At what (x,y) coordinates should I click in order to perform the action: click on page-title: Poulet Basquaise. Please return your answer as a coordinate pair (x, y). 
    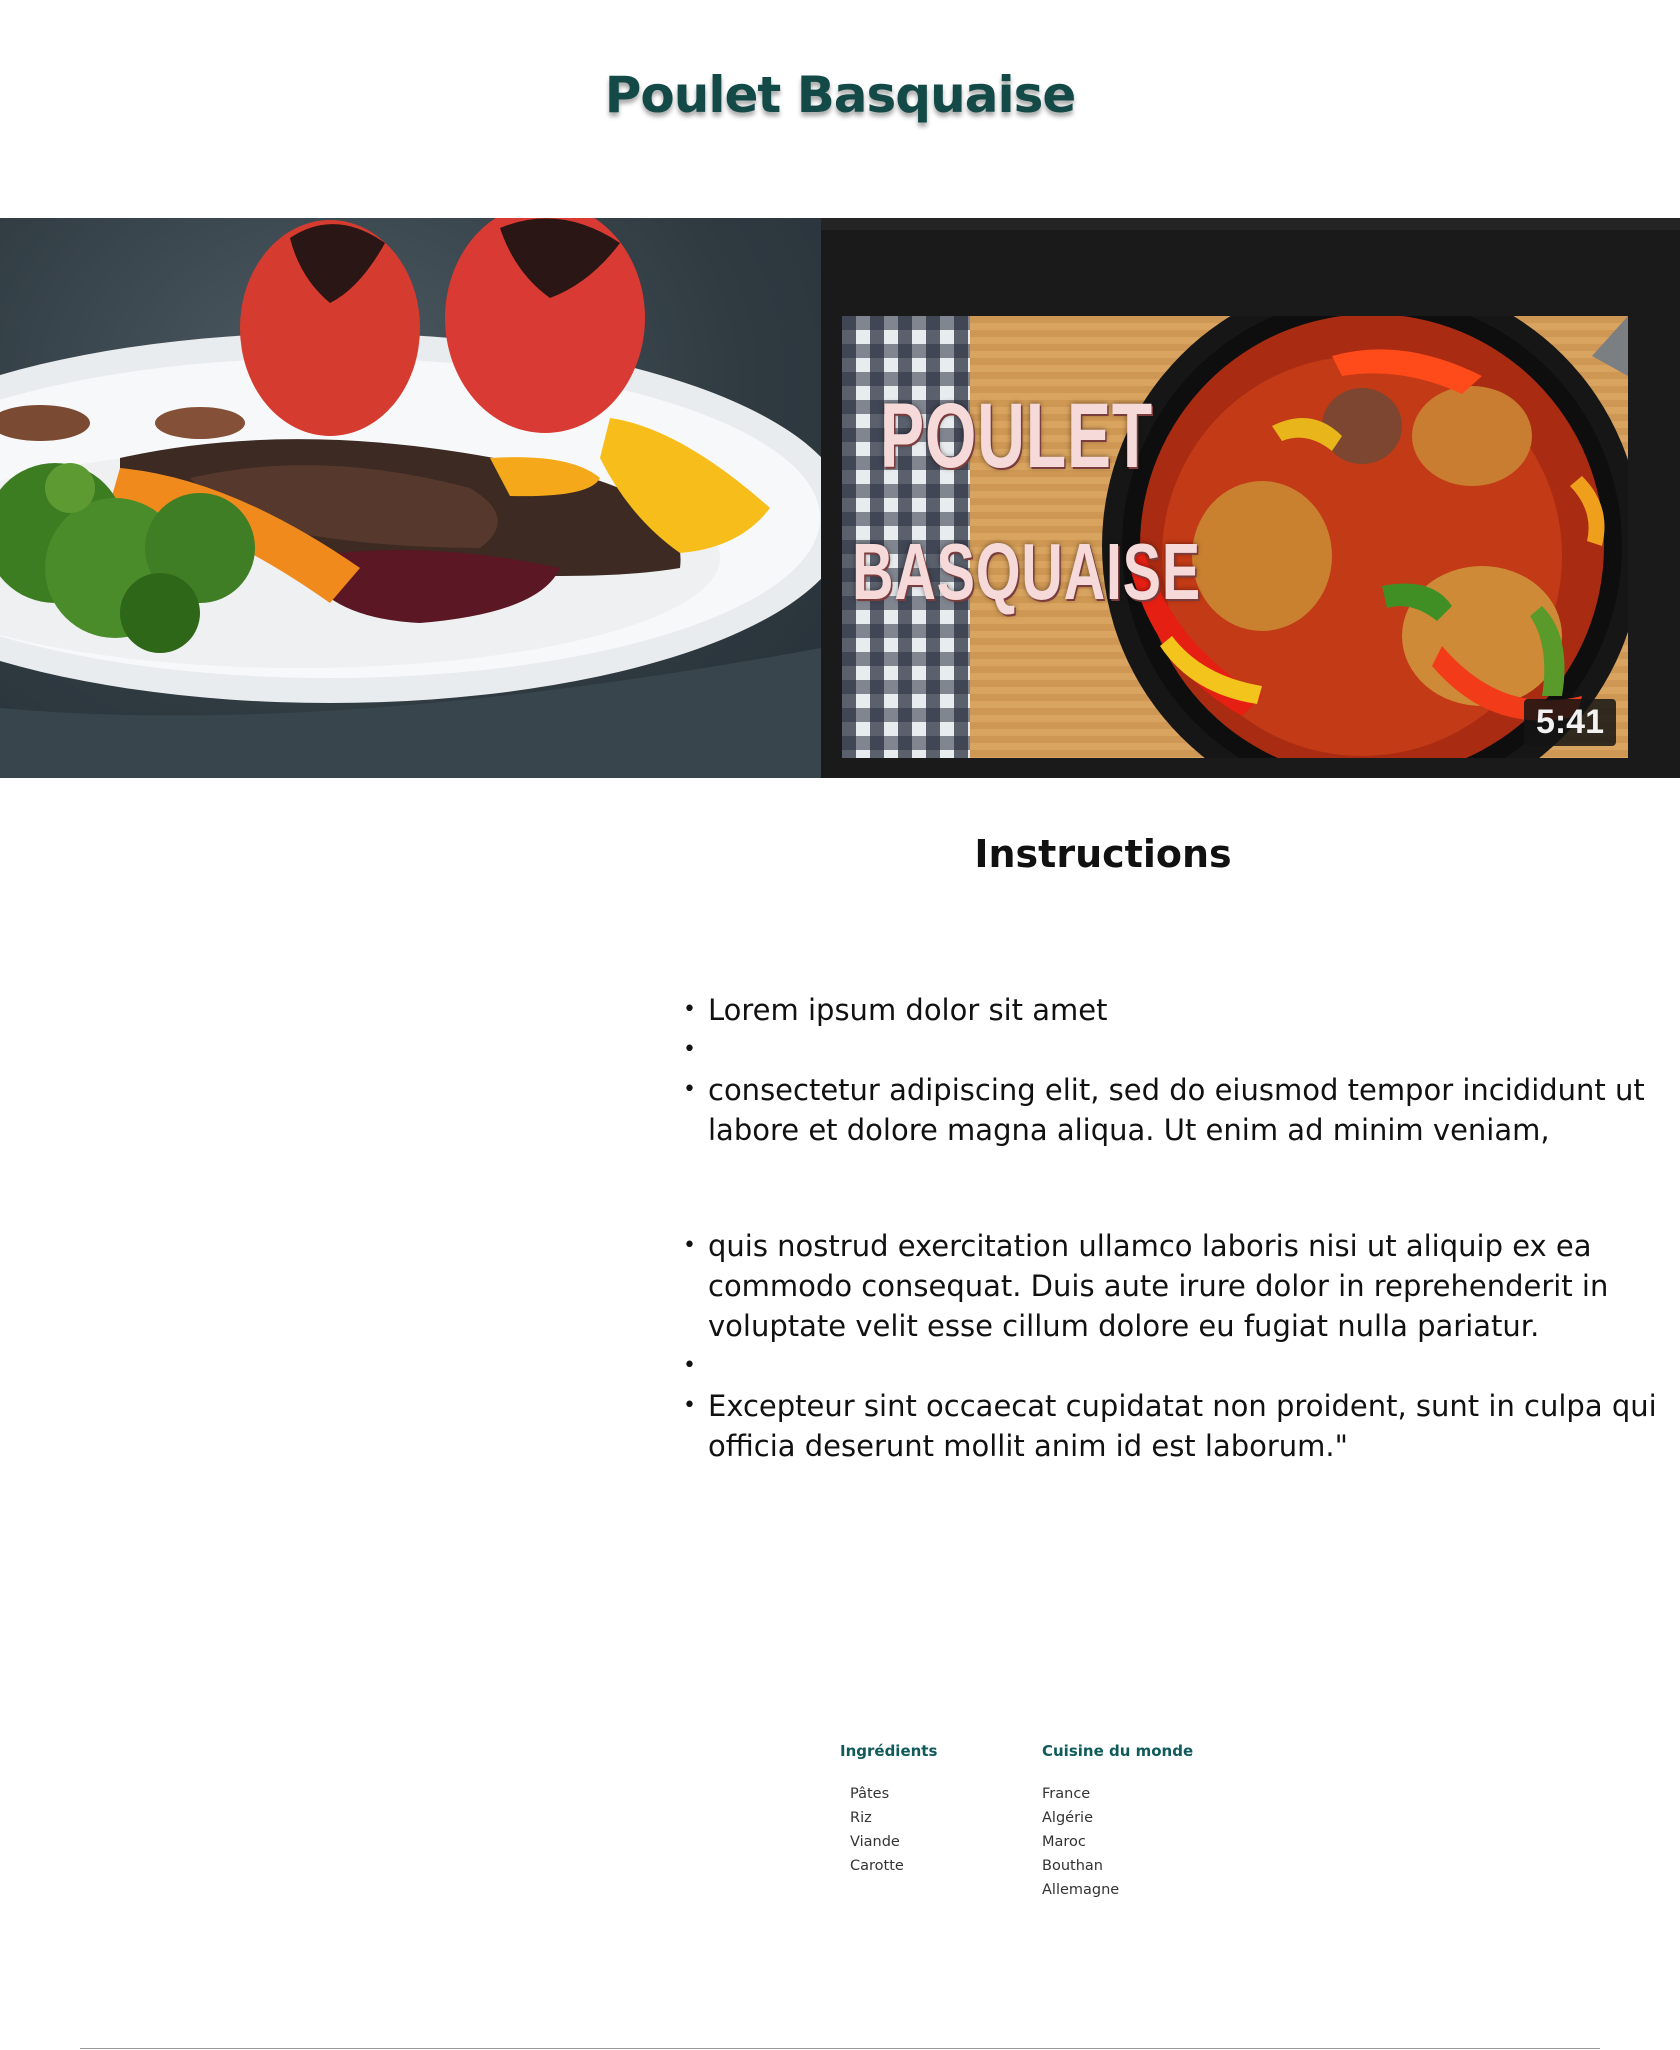
    Looking at the image, I should click on (840, 95).